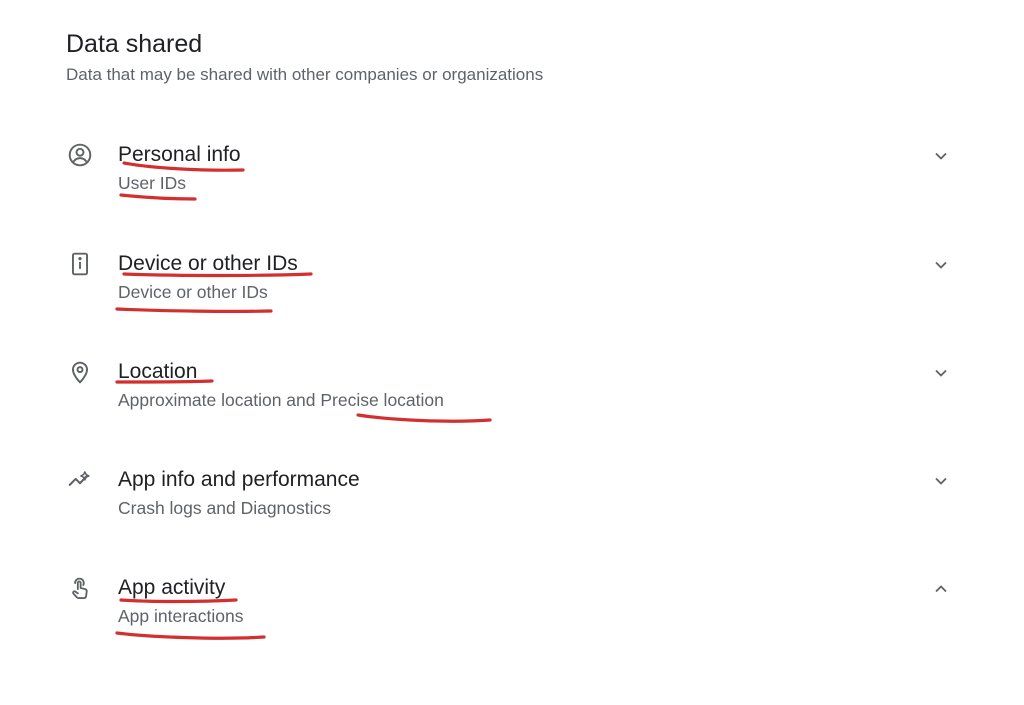  What do you see at coordinates (941, 589) in the screenshot?
I see `chevron-up-icon` at bounding box center [941, 589].